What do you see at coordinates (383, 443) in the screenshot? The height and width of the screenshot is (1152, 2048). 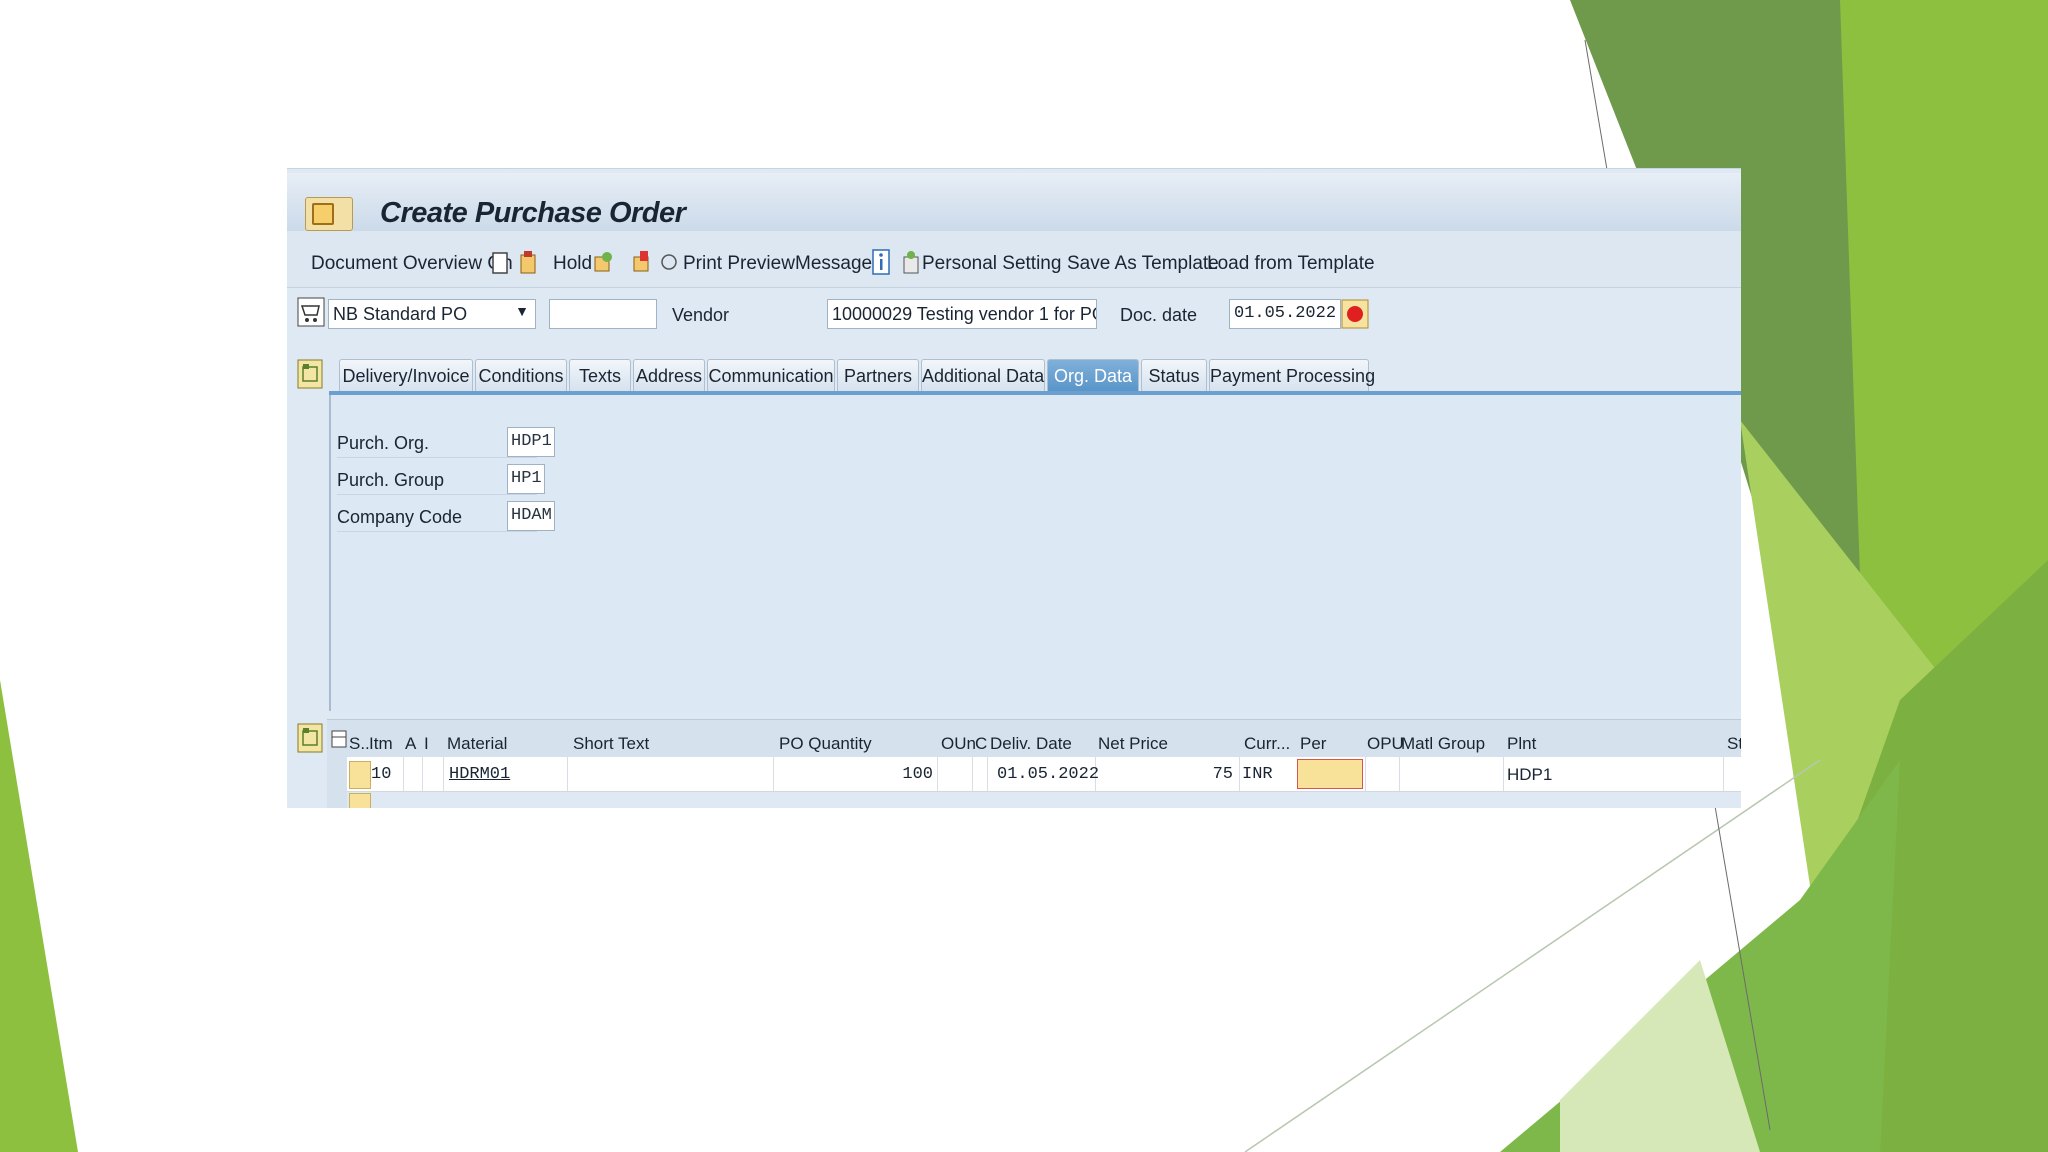 I see `purch-org-label: Purch. Org.` at bounding box center [383, 443].